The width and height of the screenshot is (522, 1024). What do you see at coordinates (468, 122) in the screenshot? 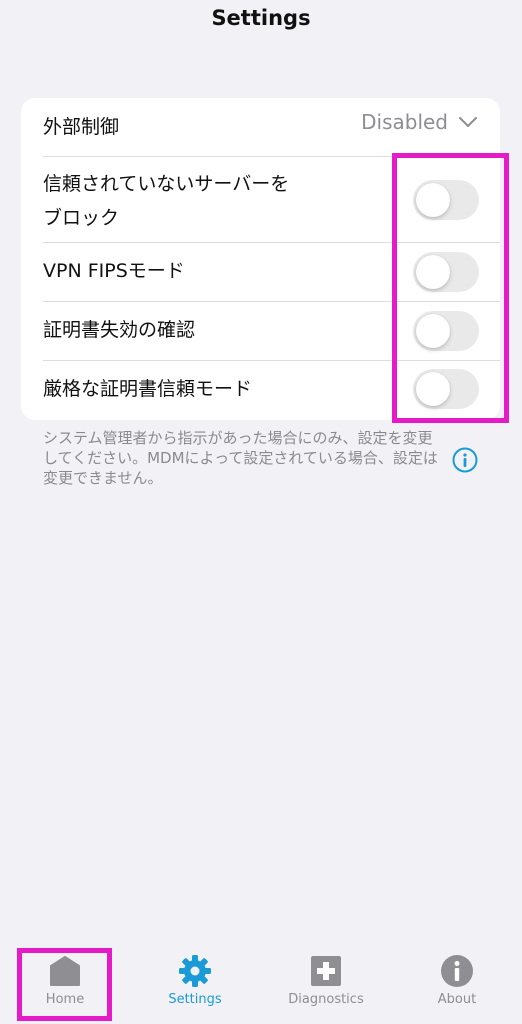
I see `chevron-down-icon` at bounding box center [468, 122].